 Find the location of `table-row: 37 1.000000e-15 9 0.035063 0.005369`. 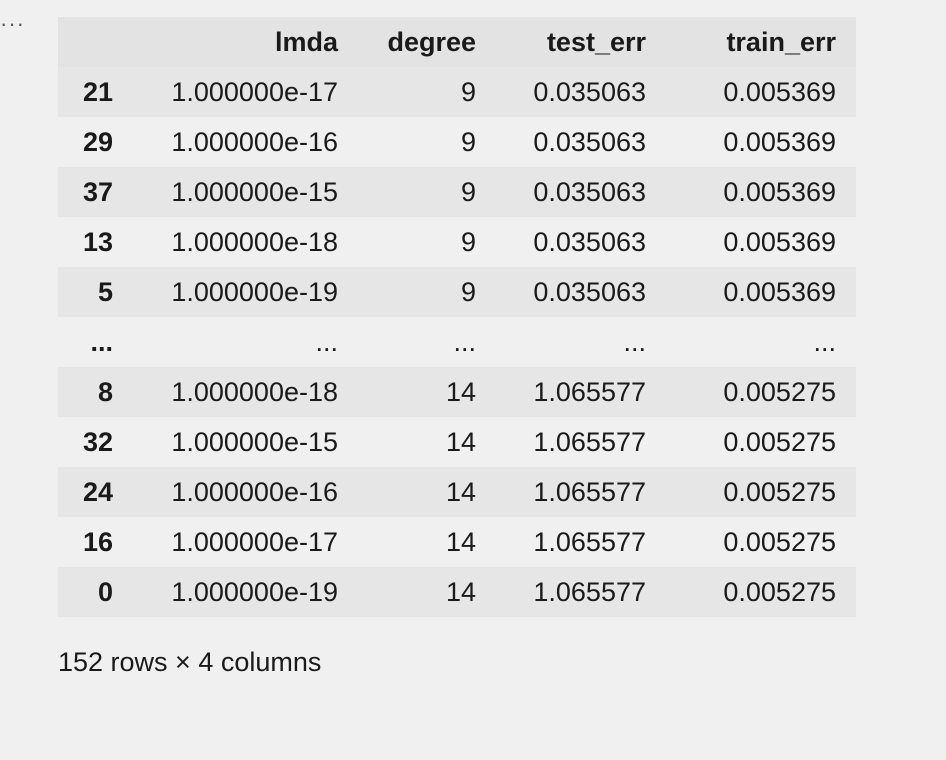

table-row: 37 1.000000e-15 9 0.035063 0.005369 is located at coordinates (457, 192).